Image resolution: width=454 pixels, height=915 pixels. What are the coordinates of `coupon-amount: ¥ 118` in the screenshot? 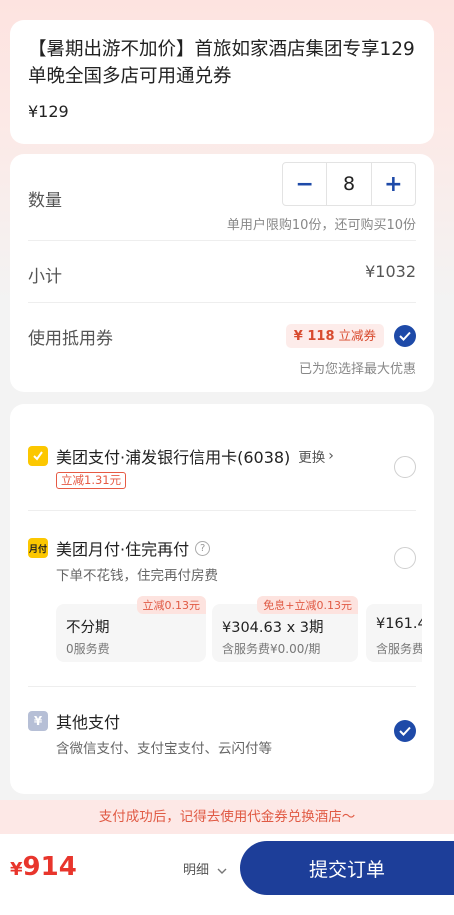 It's located at (314, 336).